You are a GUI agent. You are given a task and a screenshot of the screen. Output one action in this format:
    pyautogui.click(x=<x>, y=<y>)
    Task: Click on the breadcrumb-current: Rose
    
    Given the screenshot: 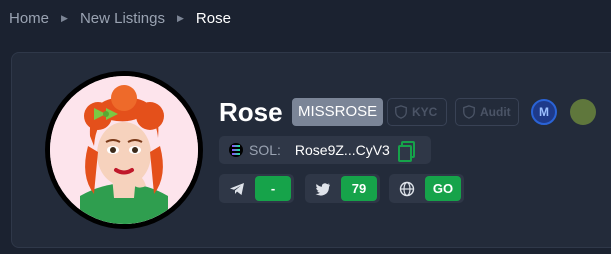 What is the action you would take?
    pyautogui.click(x=213, y=18)
    